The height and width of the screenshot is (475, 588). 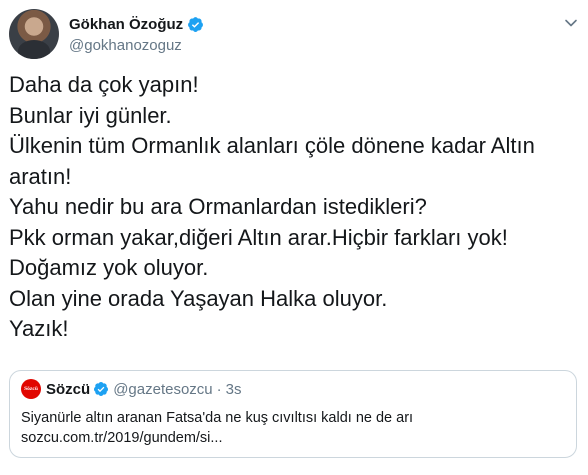 What do you see at coordinates (136, 45) in the screenshot?
I see `author-handle: @gokhanozoguz` at bounding box center [136, 45].